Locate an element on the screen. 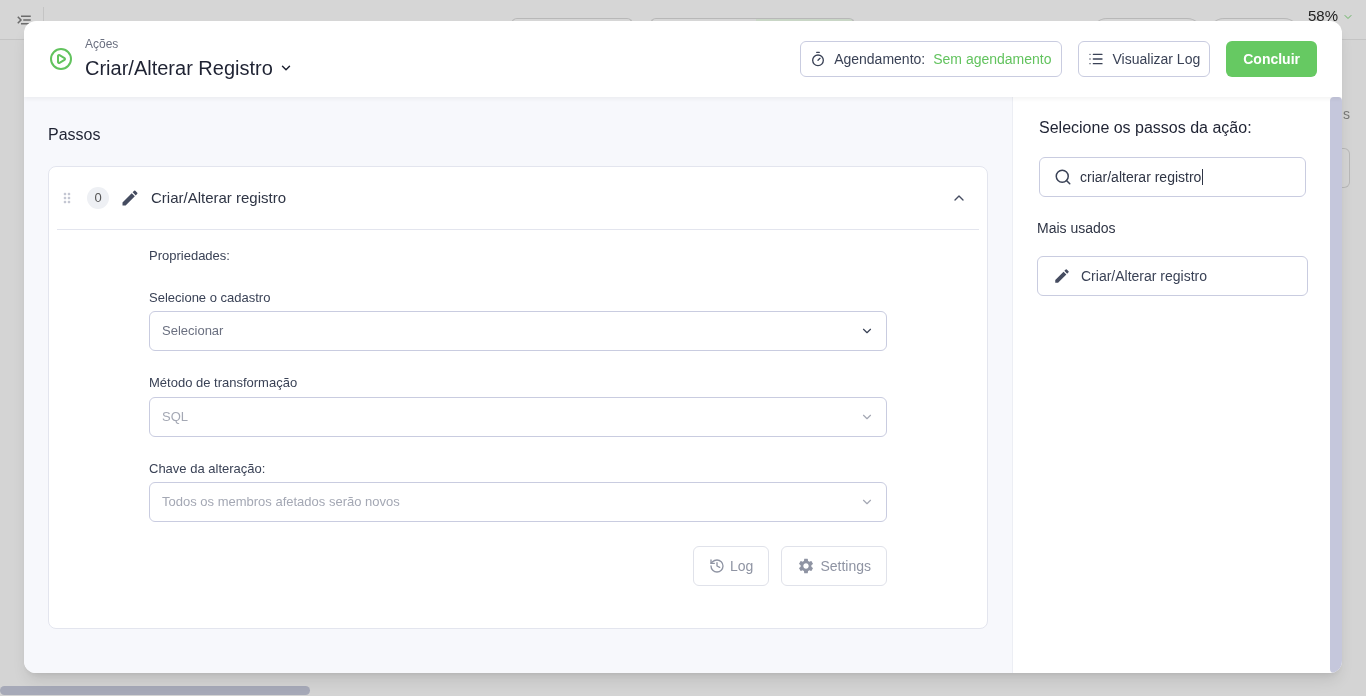  view-log-button: Visualizar Log is located at coordinates (1144, 59).